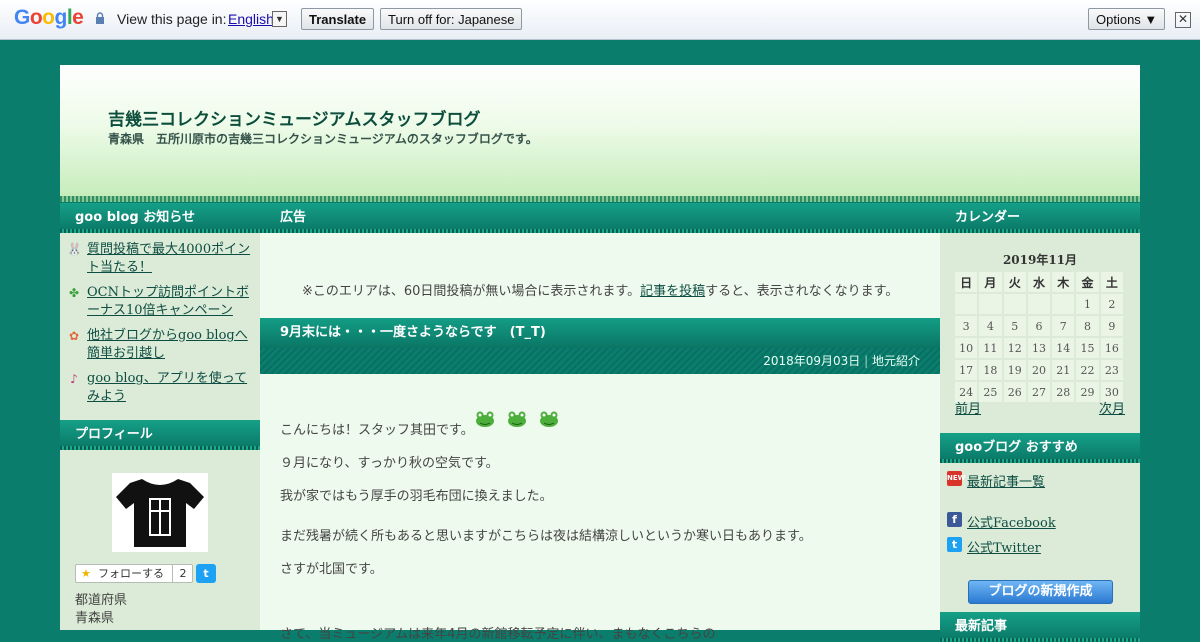 The height and width of the screenshot is (642, 1200). I want to click on close-icon: ✕, so click(1183, 20).